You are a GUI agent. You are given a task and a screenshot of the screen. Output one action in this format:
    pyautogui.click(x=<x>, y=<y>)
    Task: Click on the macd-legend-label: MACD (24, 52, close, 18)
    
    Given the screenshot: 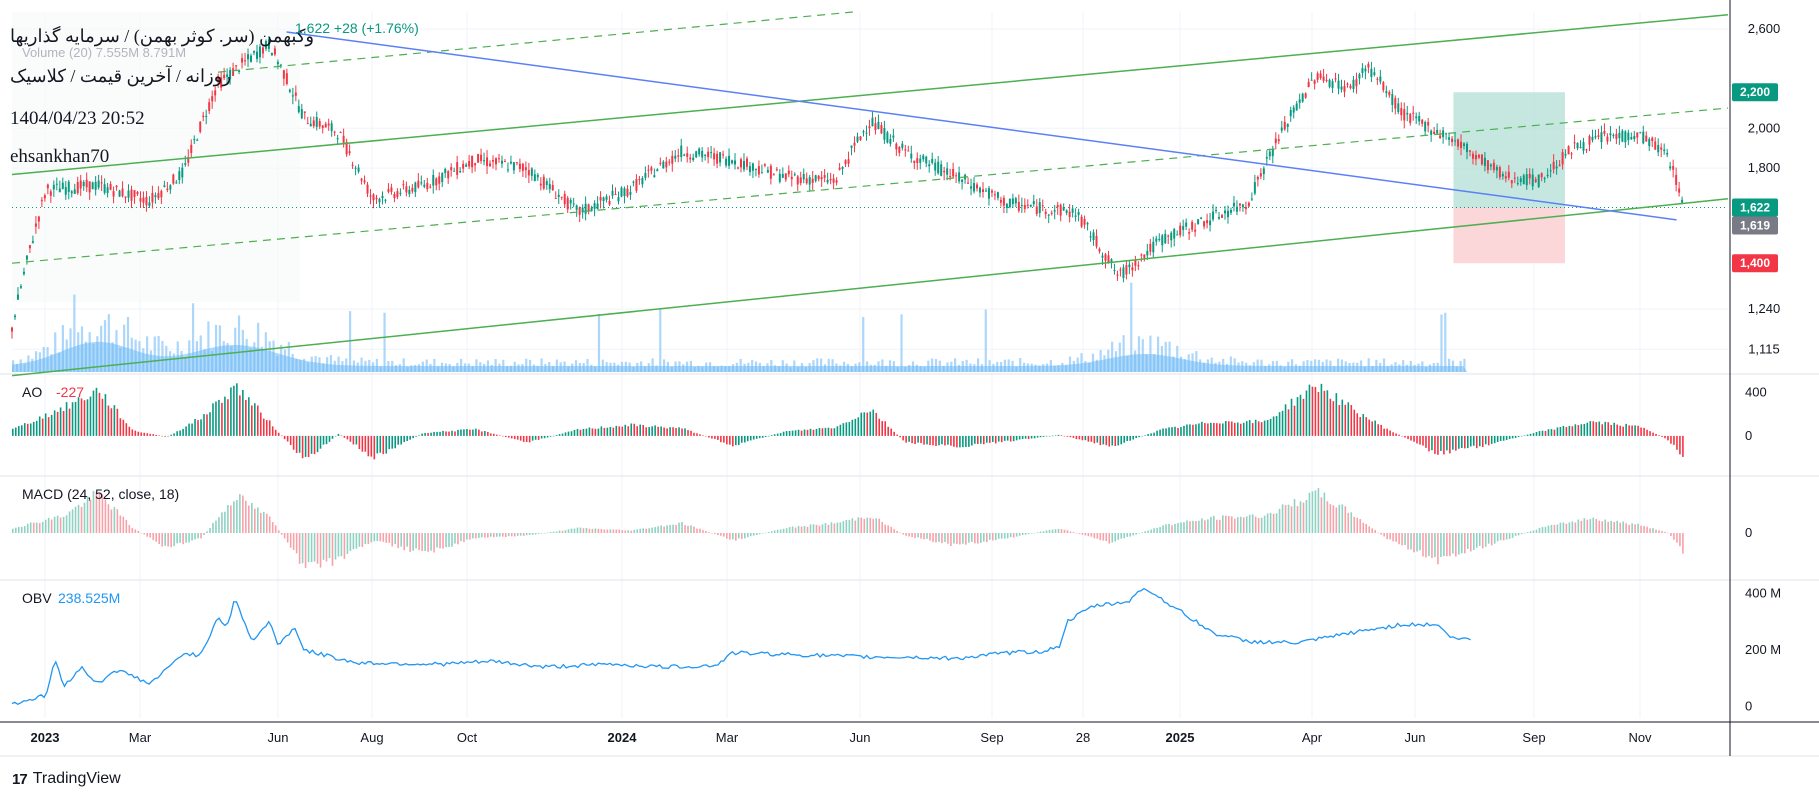 What is the action you would take?
    pyautogui.click(x=100, y=494)
    